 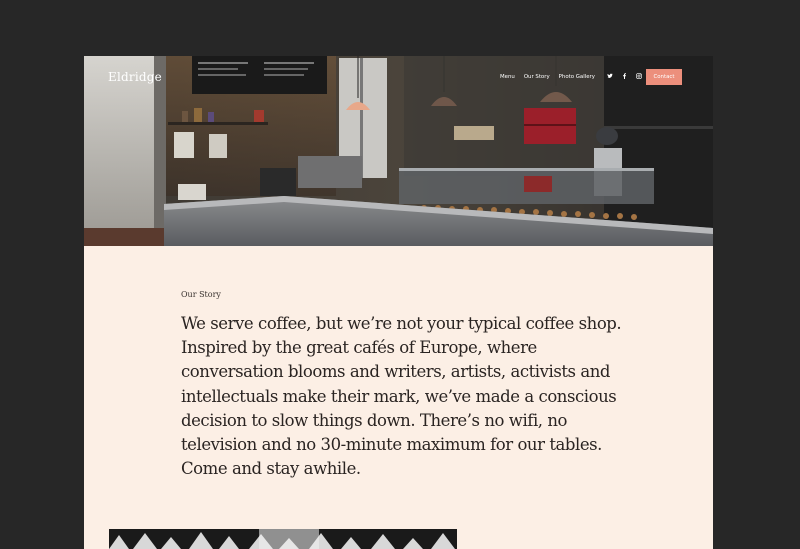 I want to click on social-links, so click(x=624, y=77).